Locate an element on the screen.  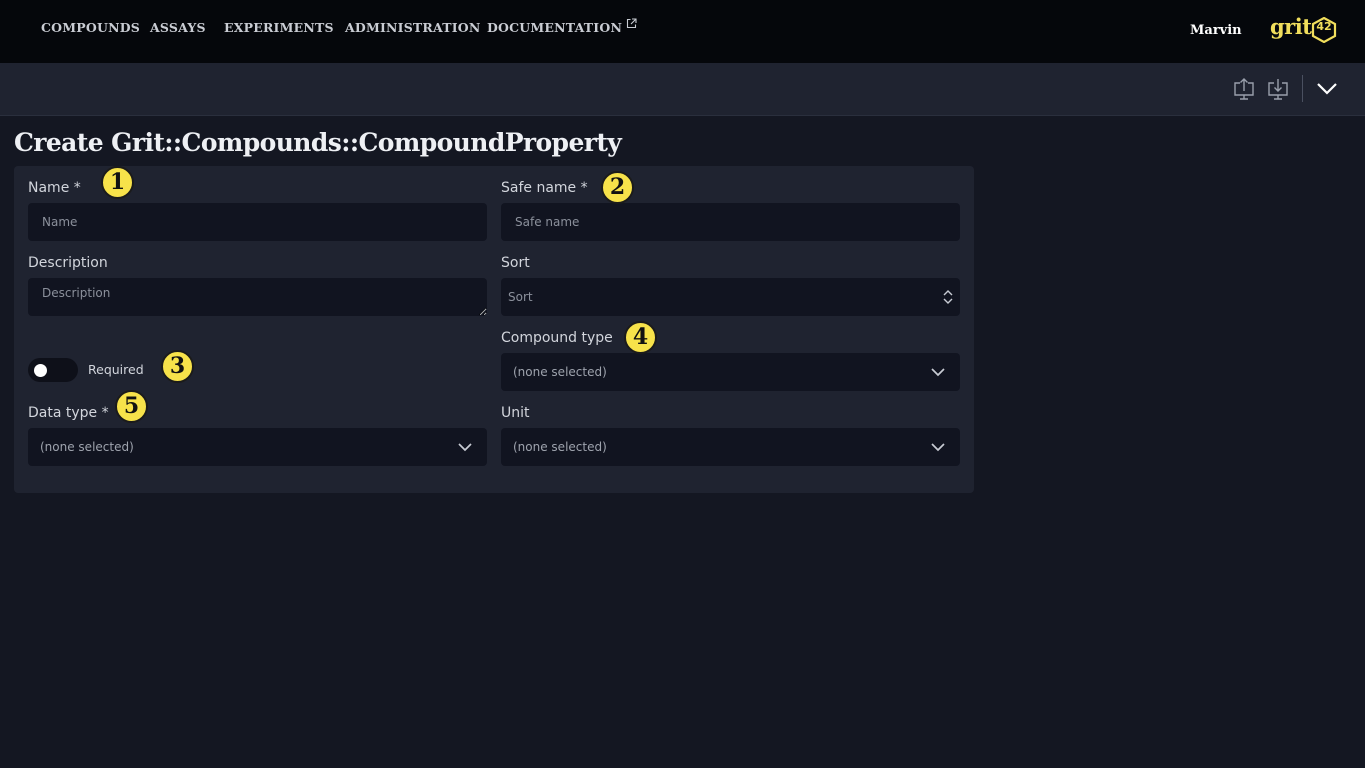
toolbar is located at coordinates (682, 89).